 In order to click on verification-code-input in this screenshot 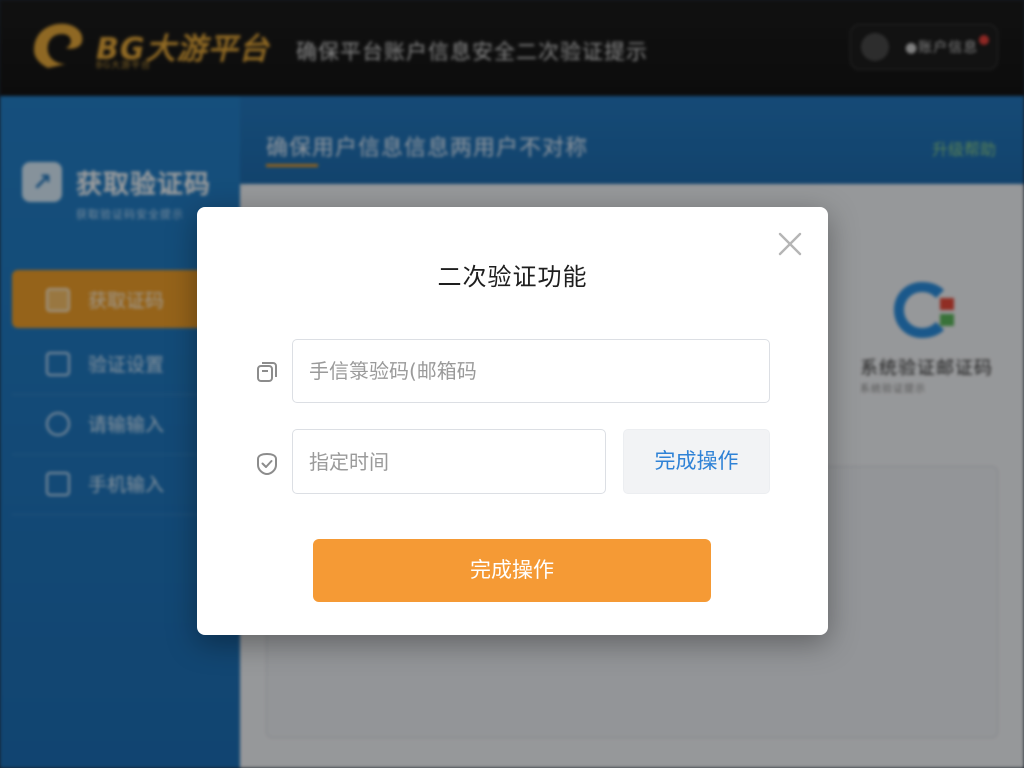, I will do `click(531, 371)`.